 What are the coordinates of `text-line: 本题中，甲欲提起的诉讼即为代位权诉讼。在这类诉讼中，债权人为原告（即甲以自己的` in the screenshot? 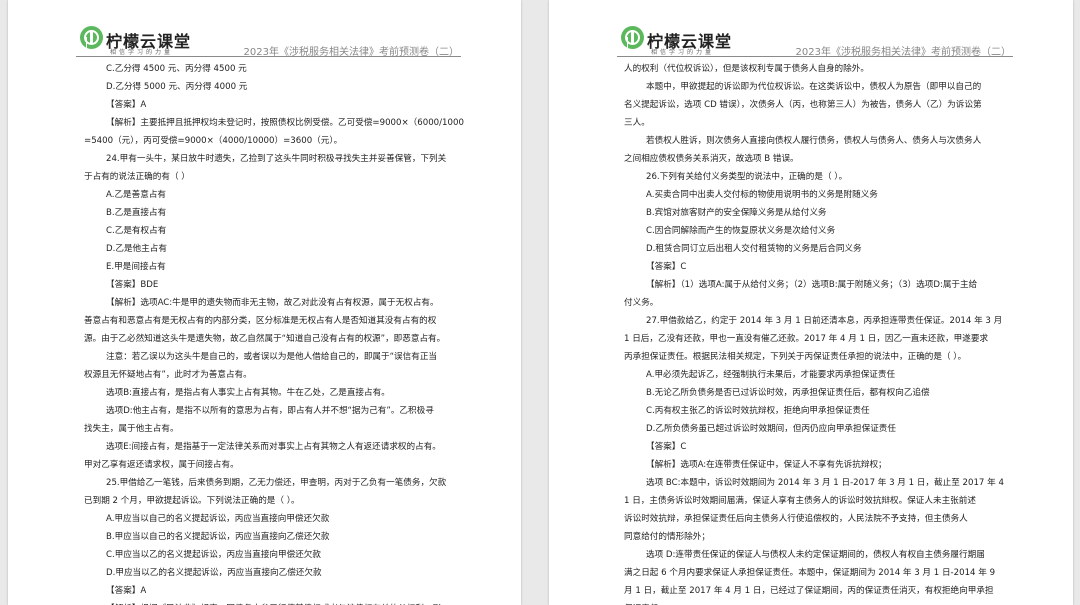 It's located at (814, 87).